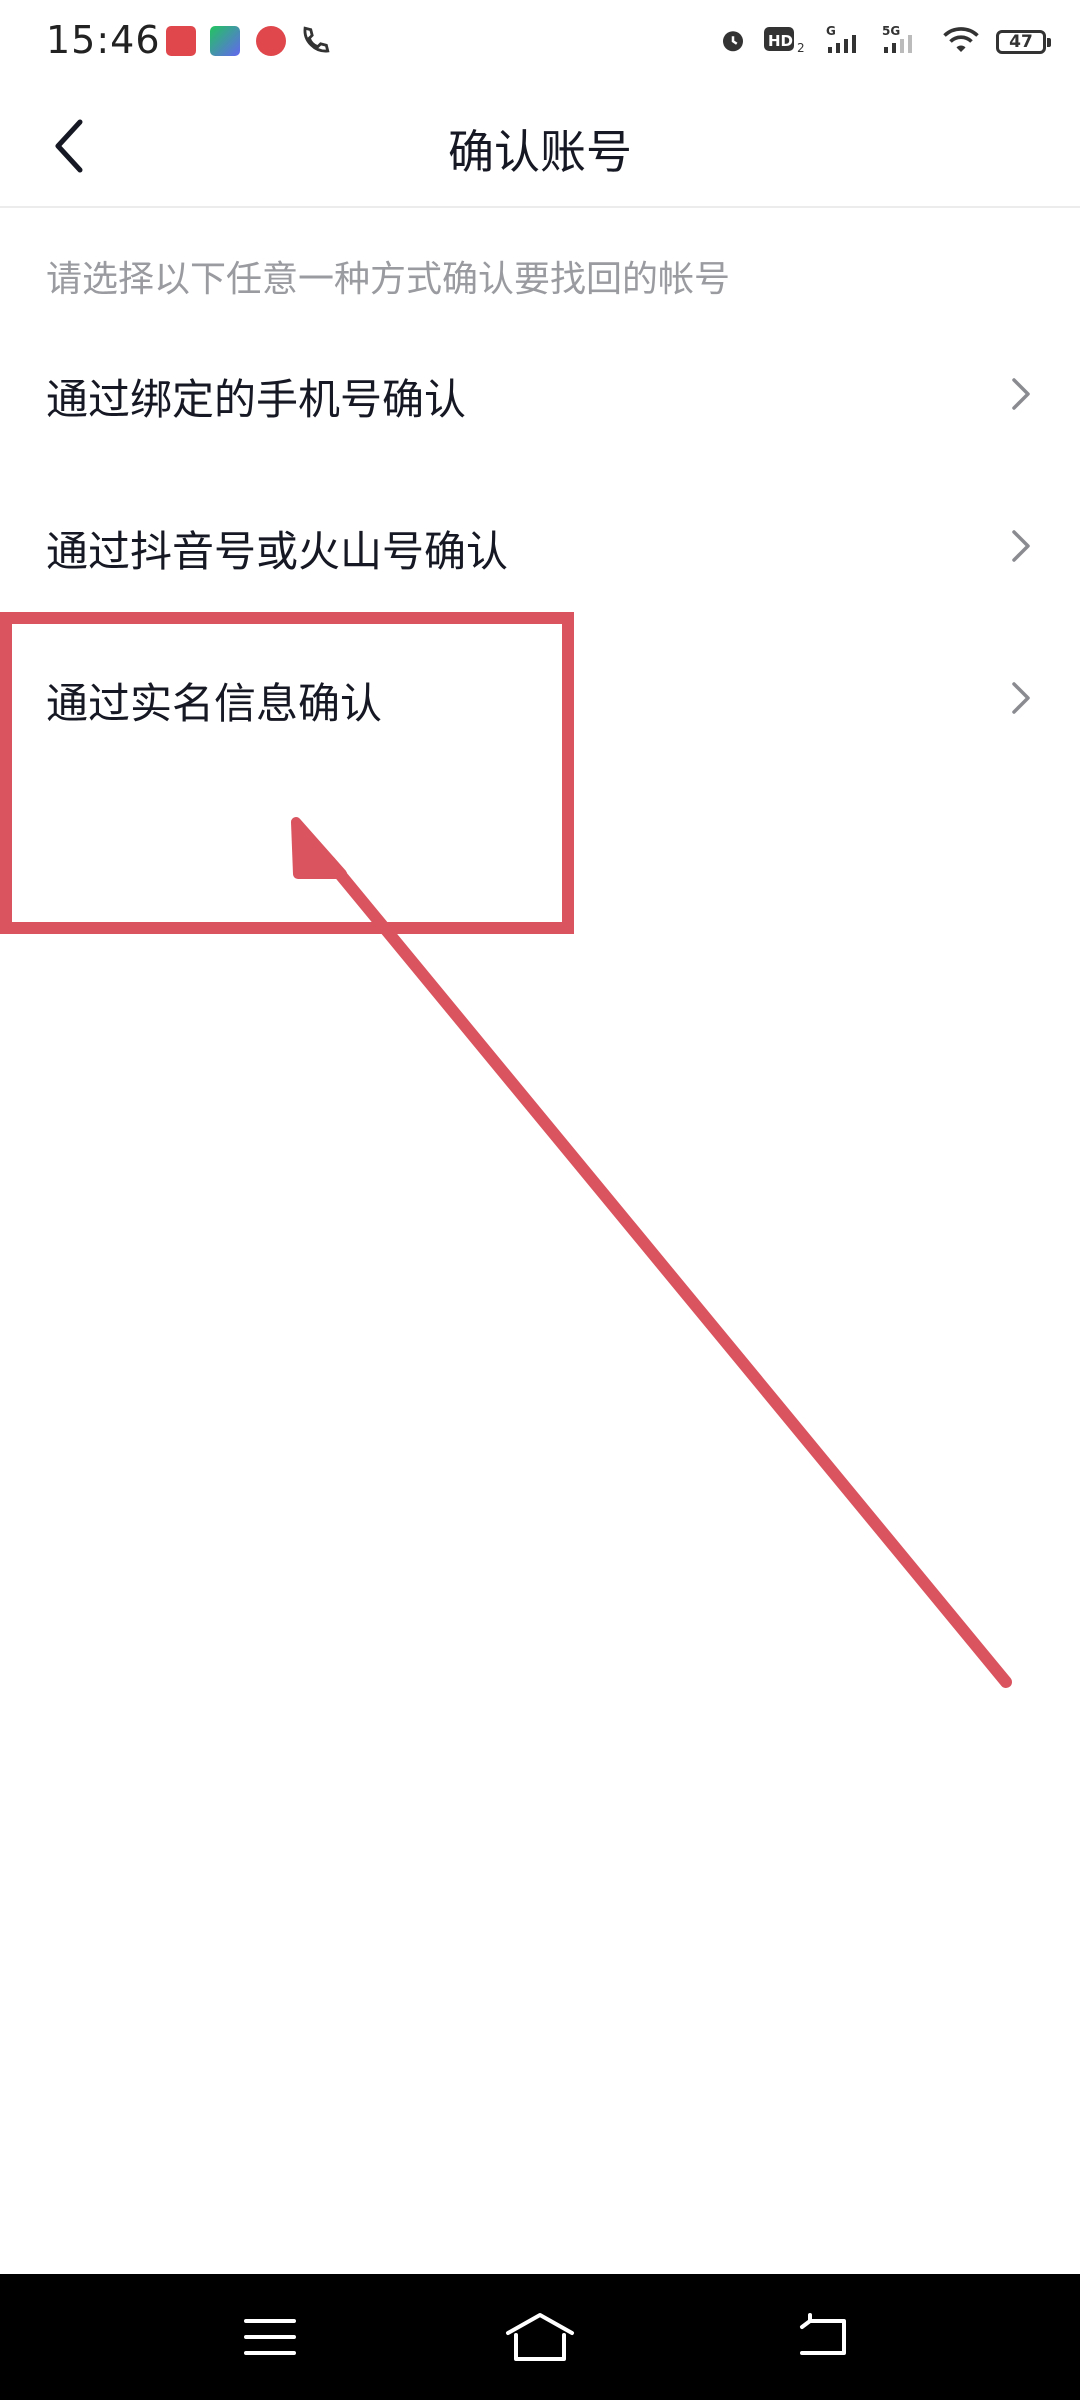 This screenshot has height=2400, width=1080. What do you see at coordinates (891, 31) in the screenshot?
I see `svg-text: 5G` at bounding box center [891, 31].